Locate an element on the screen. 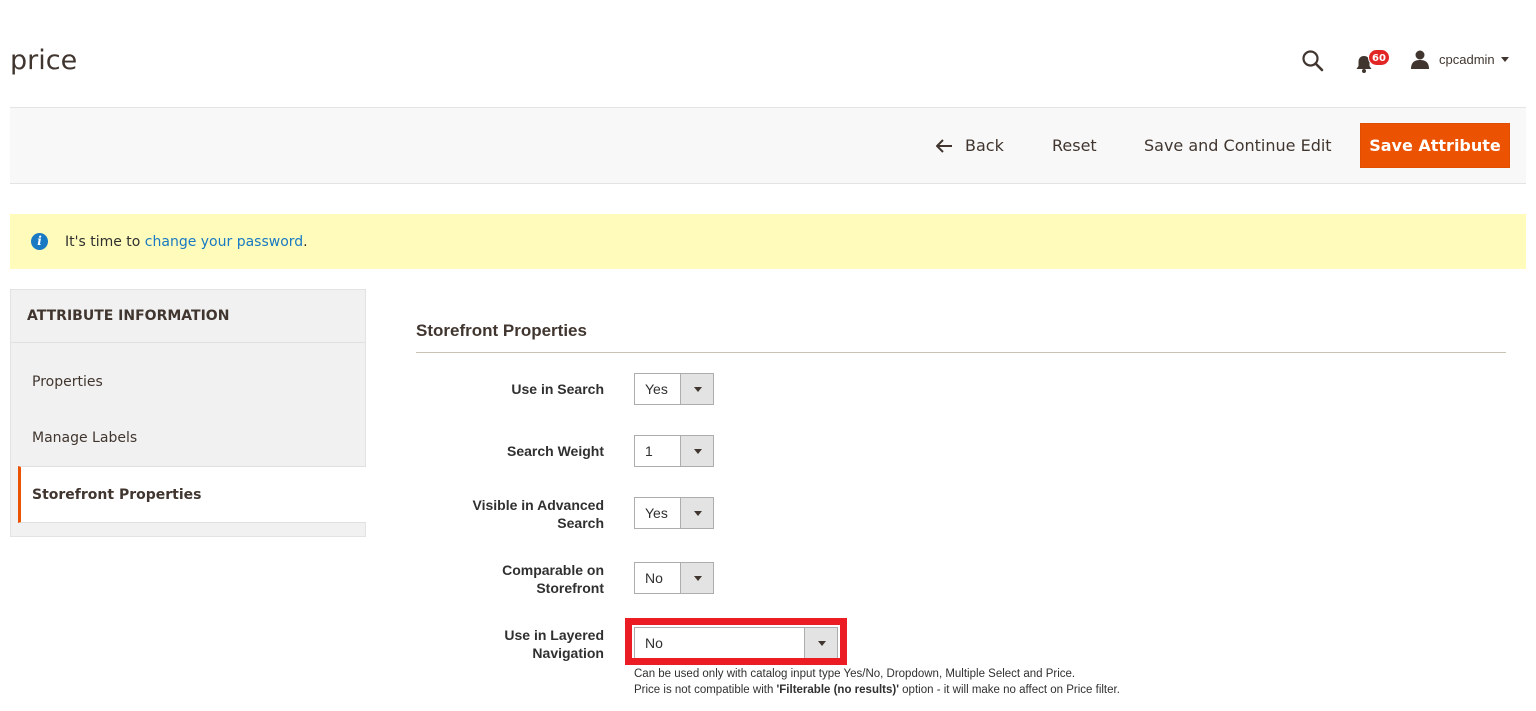 The width and height of the screenshot is (1536, 711). comparable-storefront-label: Comparable on Storefront is located at coordinates (553, 579).